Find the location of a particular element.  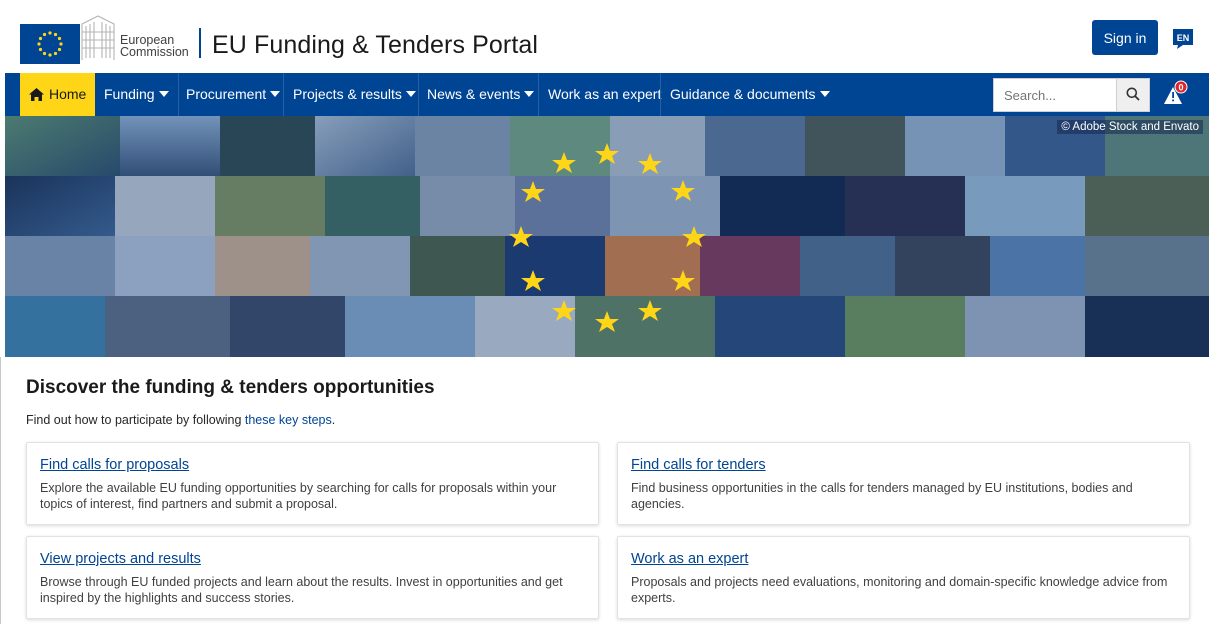

image-credit: © Adobe Stock and Envato is located at coordinates (1130, 127).